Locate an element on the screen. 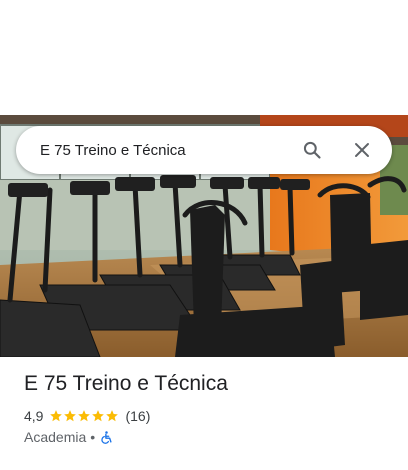 Image resolution: width=408 pixels, height=470 pixels. rating-stars is located at coordinates (84, 416).